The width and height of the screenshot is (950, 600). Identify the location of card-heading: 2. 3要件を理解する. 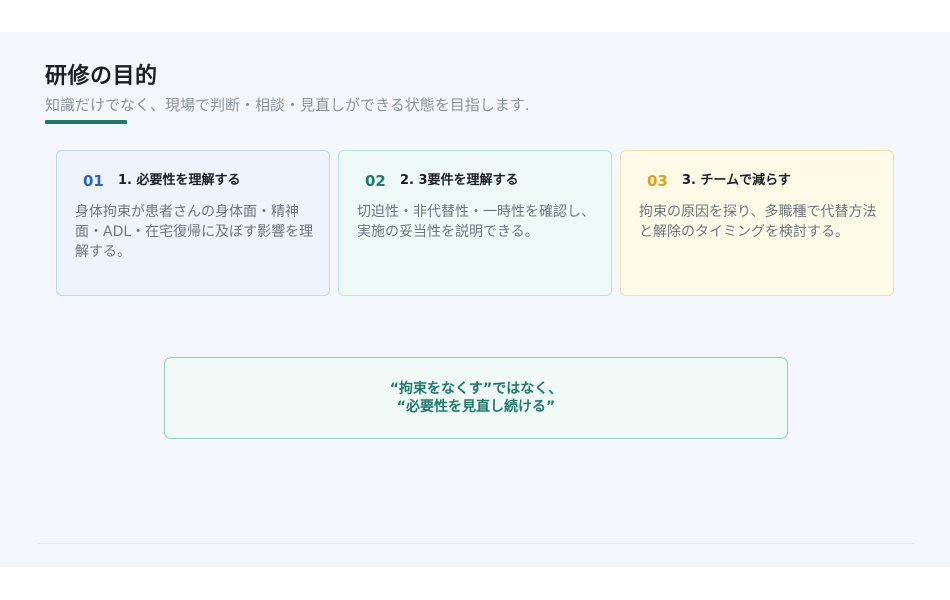
(459, 180).